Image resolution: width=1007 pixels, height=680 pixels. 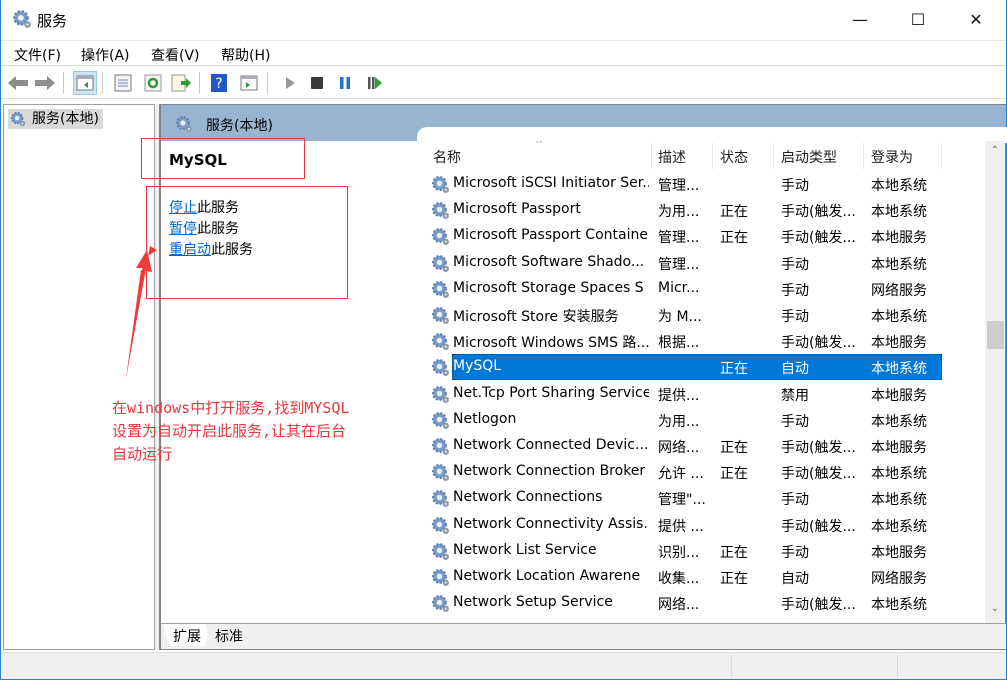 I want to click on show-hide-action-pane-button, so click(x=249, y=83).